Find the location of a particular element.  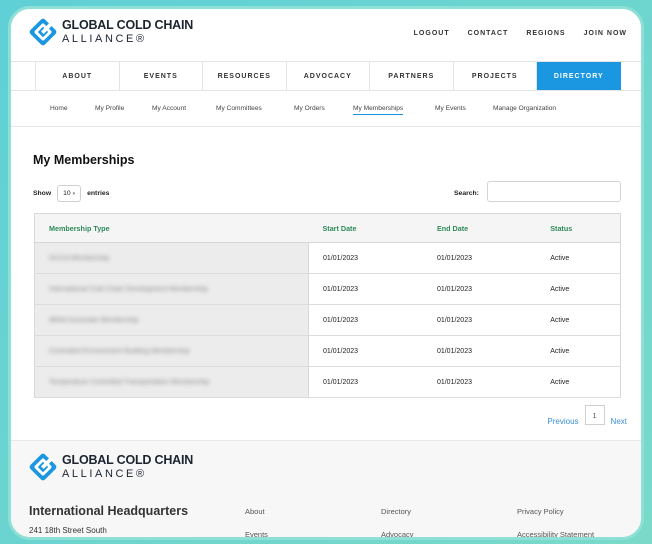

membership-type-cell: IBWA Associate Membership is located at coordinates (171, 320).